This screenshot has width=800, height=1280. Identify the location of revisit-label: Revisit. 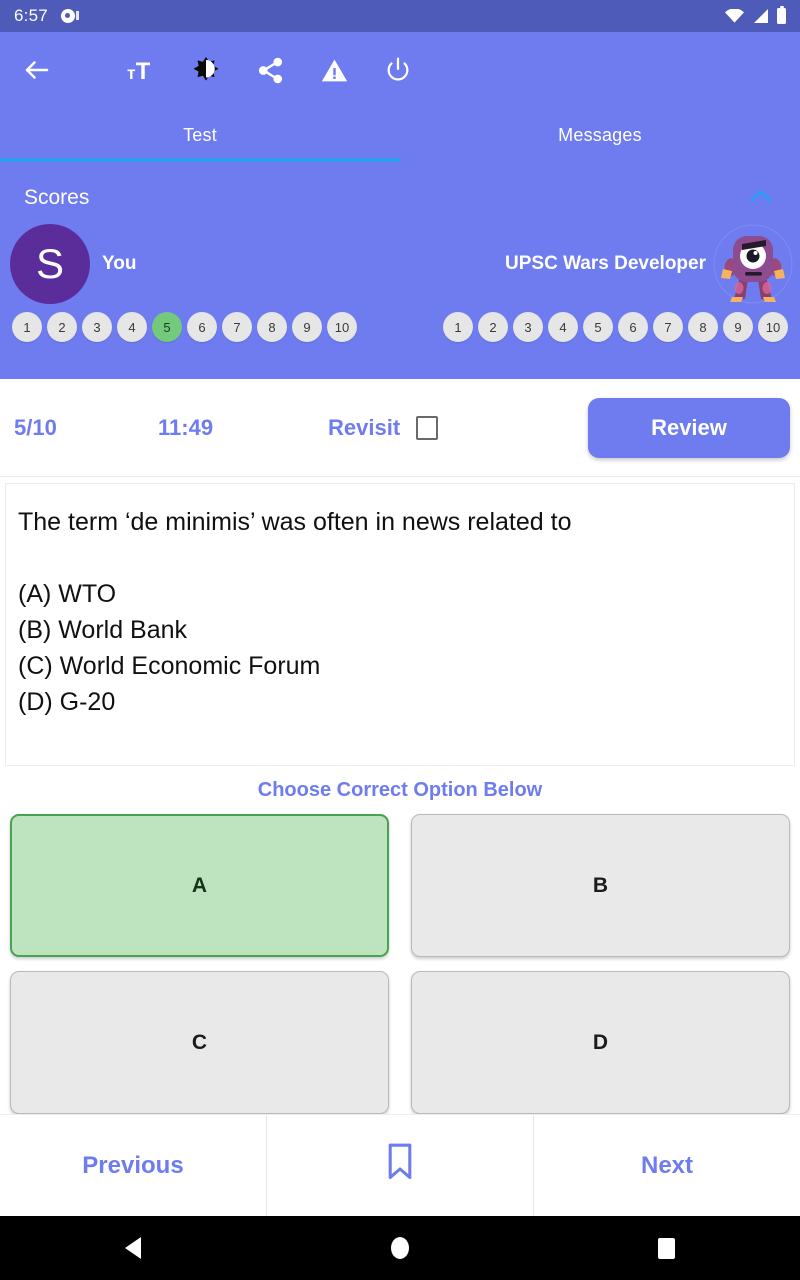
(364, 427).